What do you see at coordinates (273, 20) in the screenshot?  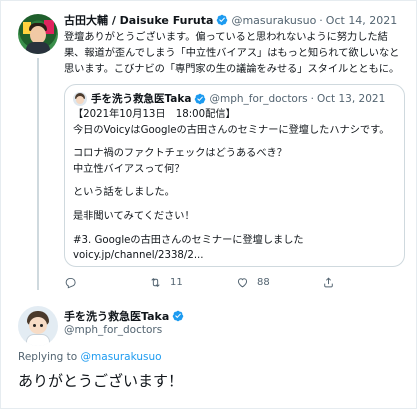 I see `author-handle: @masurakusuo` at bounding box center [273, 20].